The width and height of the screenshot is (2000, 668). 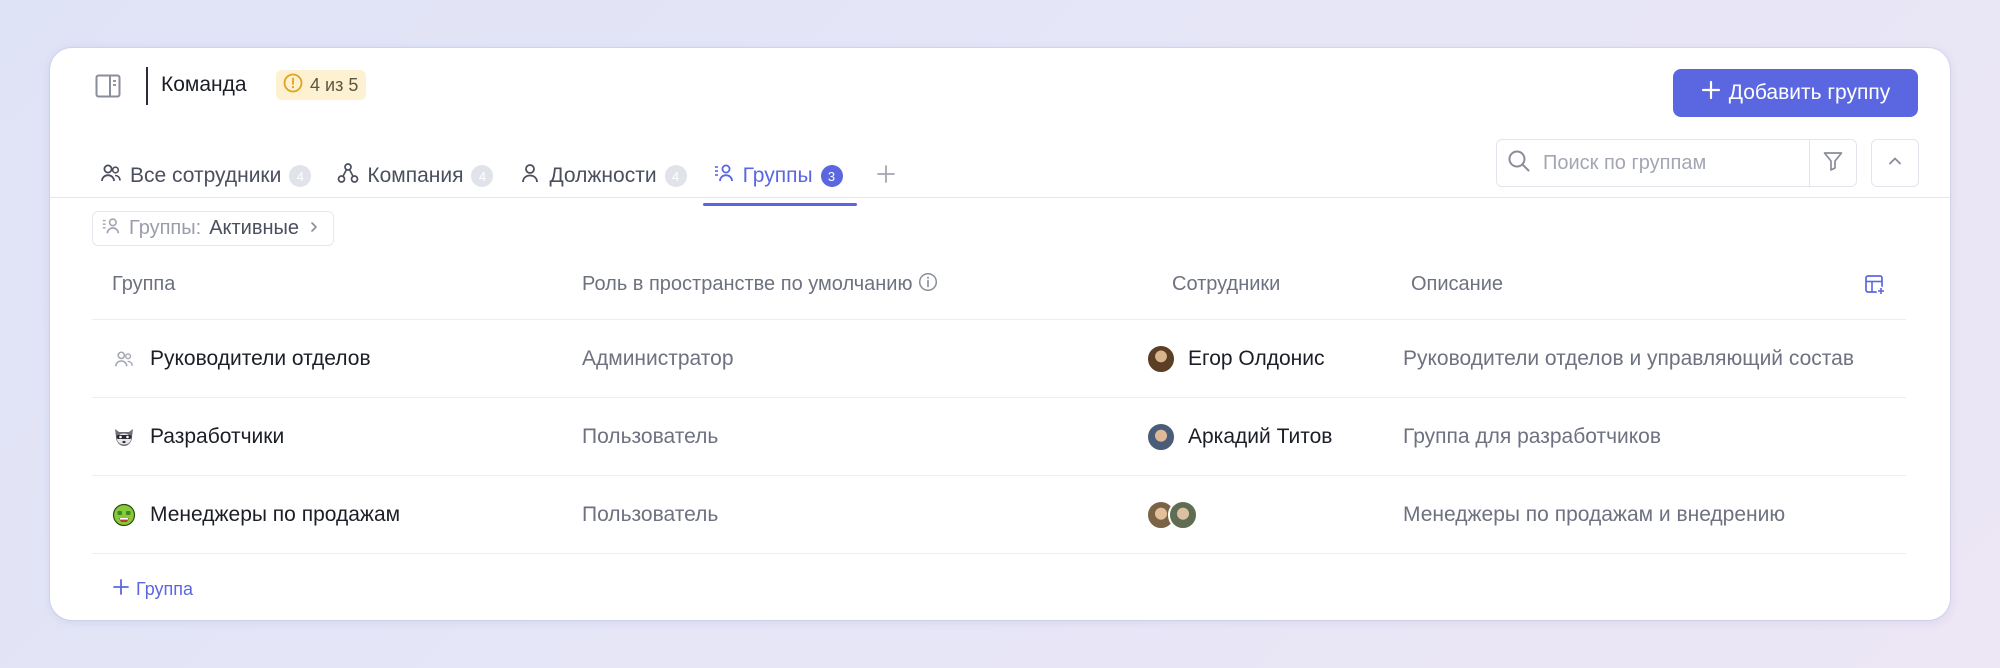 I want to click on add-group-button: Добавить группу, so click(x=1795, y=93).